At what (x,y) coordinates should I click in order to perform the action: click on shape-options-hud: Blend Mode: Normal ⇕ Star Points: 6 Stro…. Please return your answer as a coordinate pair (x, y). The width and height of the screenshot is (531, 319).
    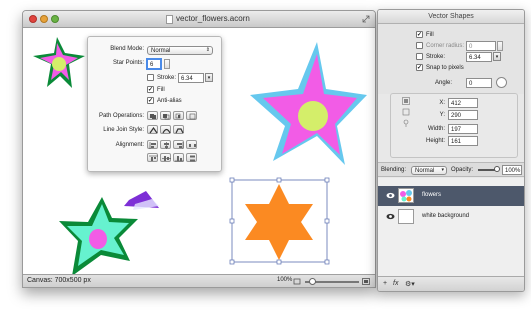
    Looking at the image, I should click on (154, 104).